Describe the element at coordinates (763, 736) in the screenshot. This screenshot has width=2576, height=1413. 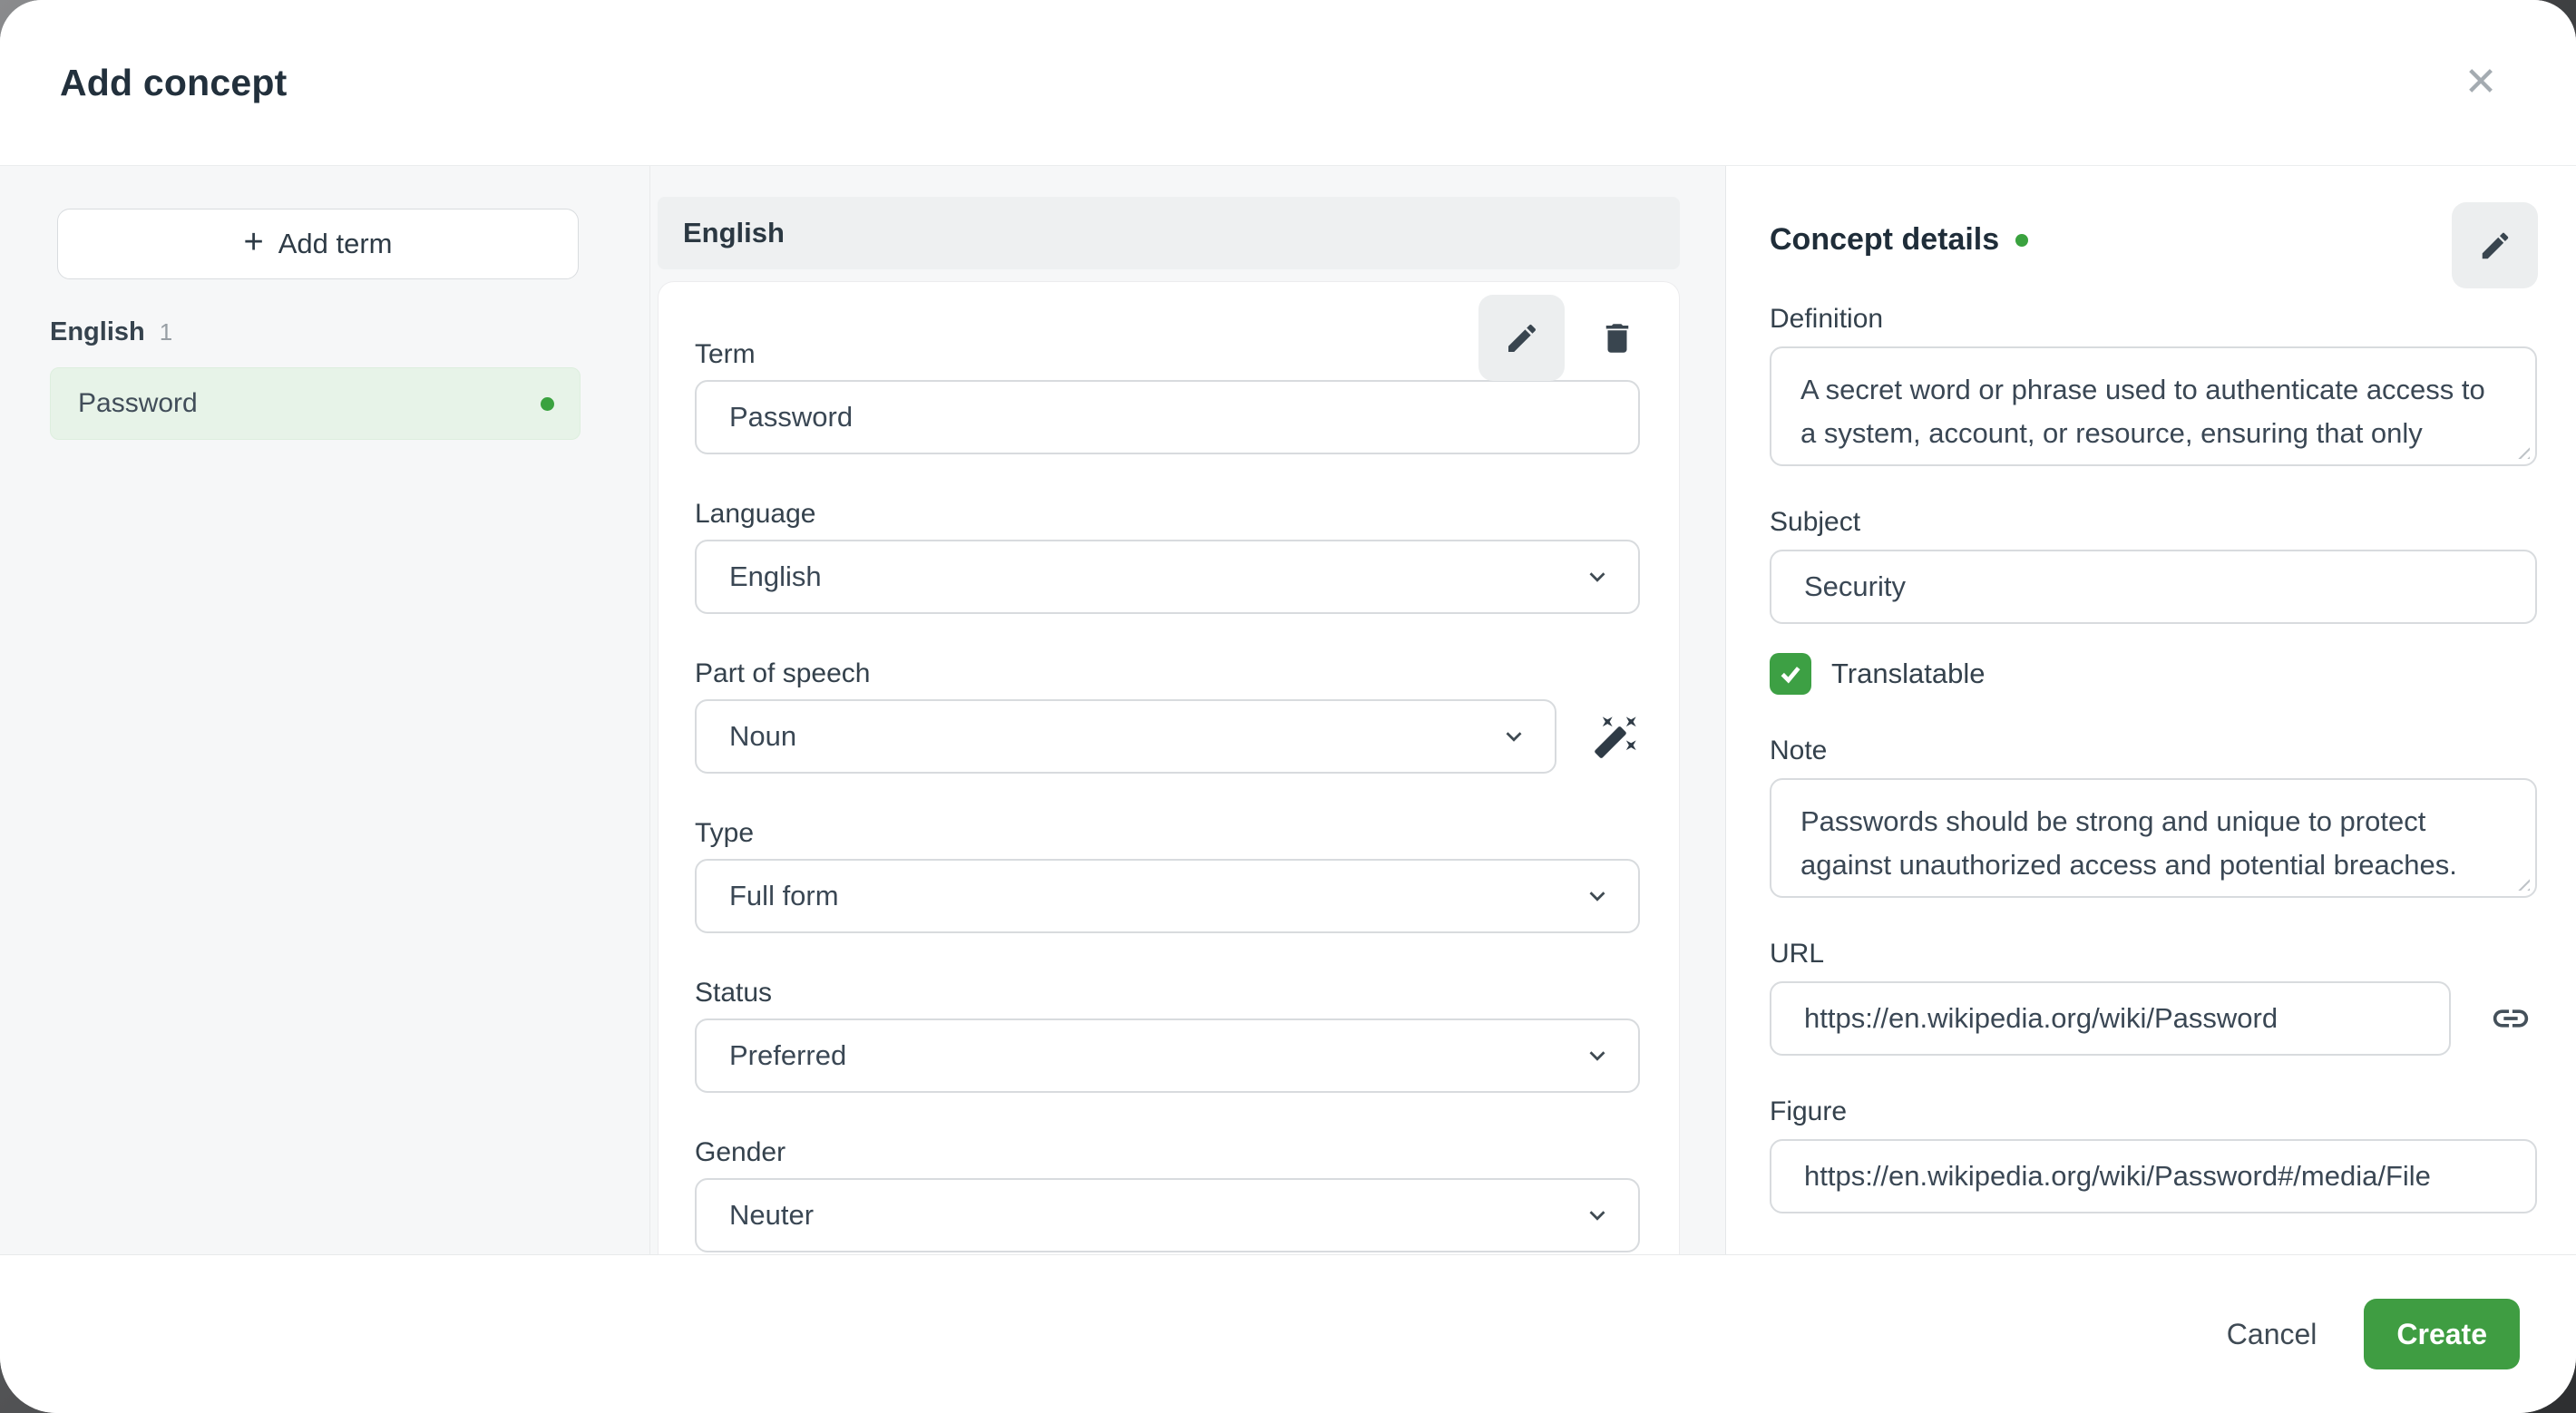
I see `part-of-speech-select-value: Noun` at that location.